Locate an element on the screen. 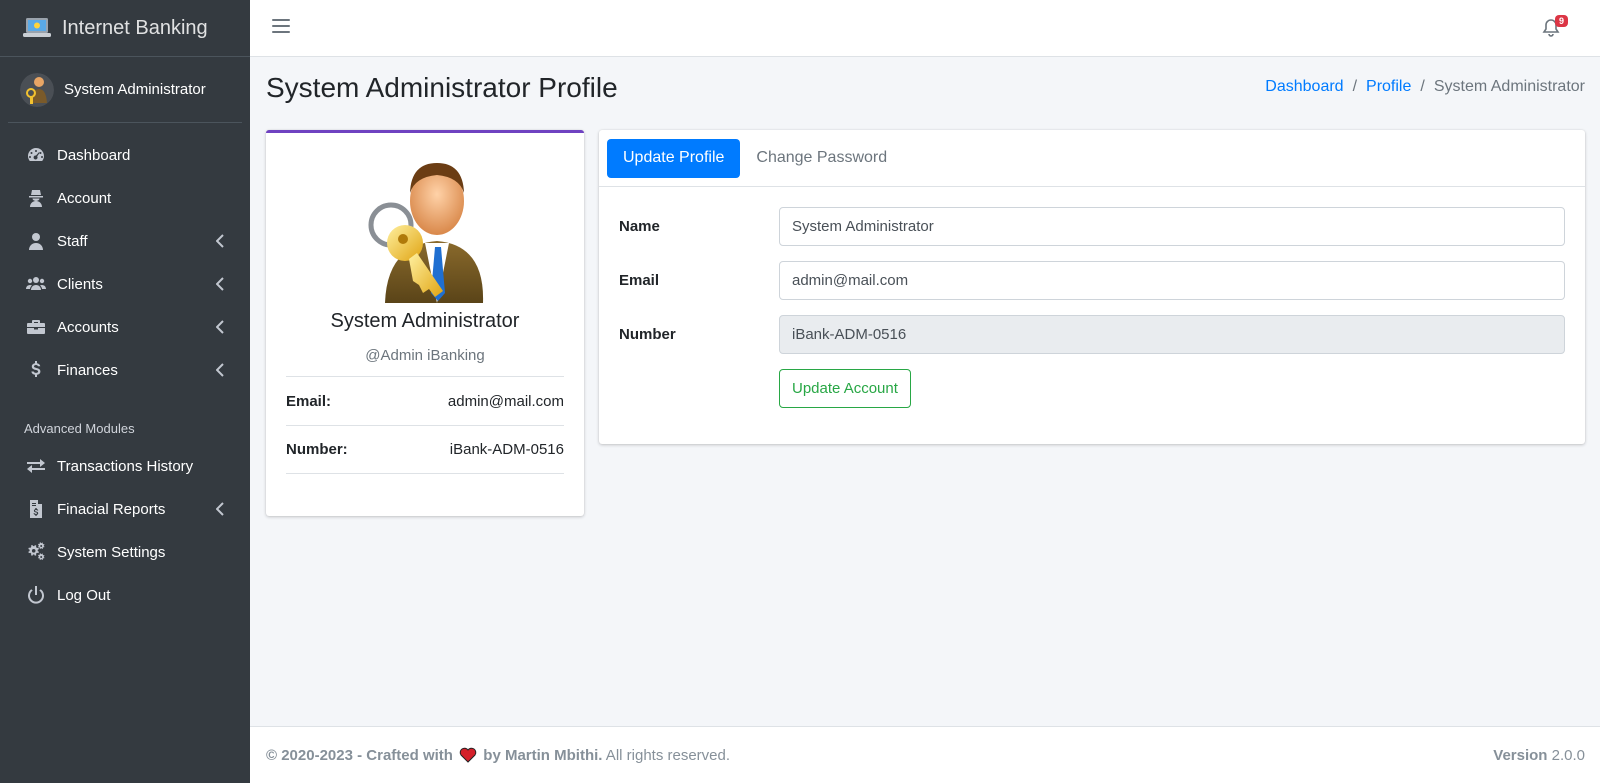  brand-link: Internet Banking is located at coordinates (125, 28).